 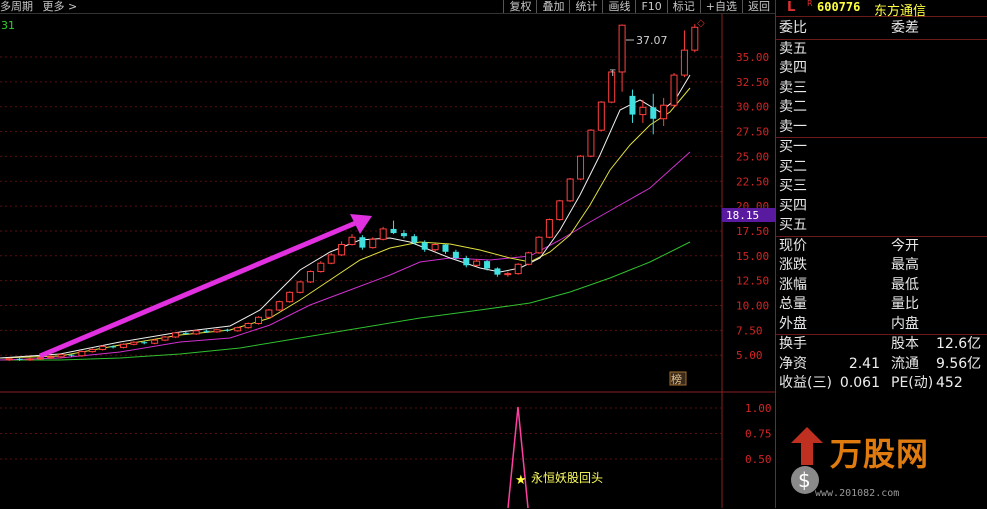 What do you see at coordinates (791, 7) in the screenshot?
I see `level-badge: L` at bounding box center [791, 7].